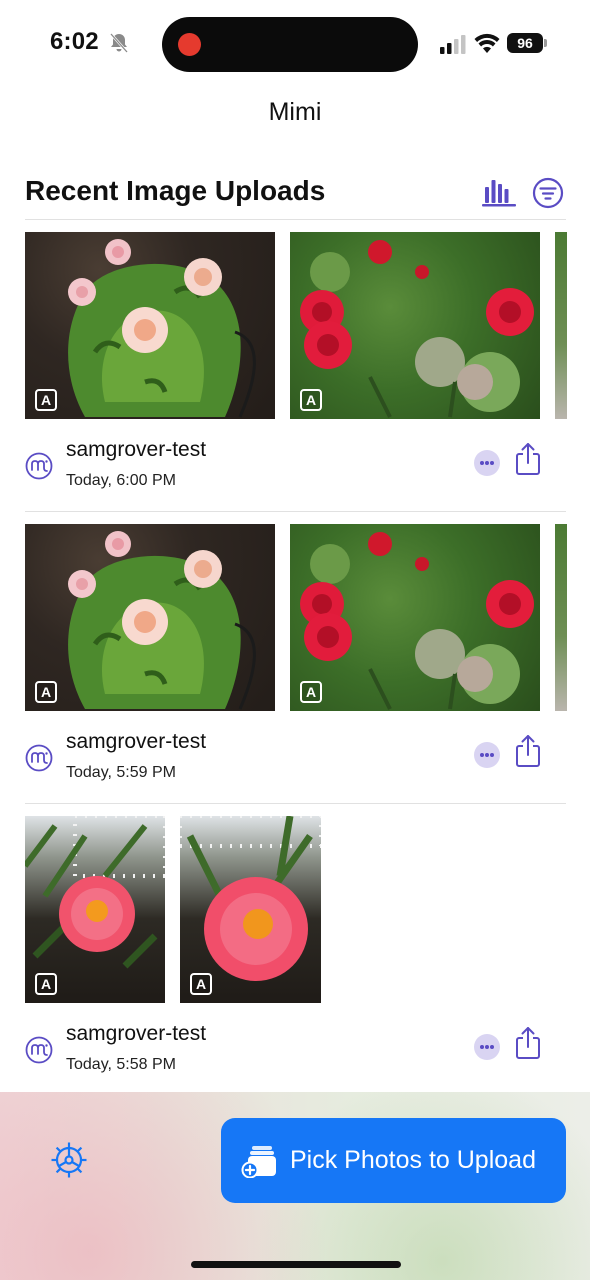  I want to click on app-title: Mimi, so click(295, 112).